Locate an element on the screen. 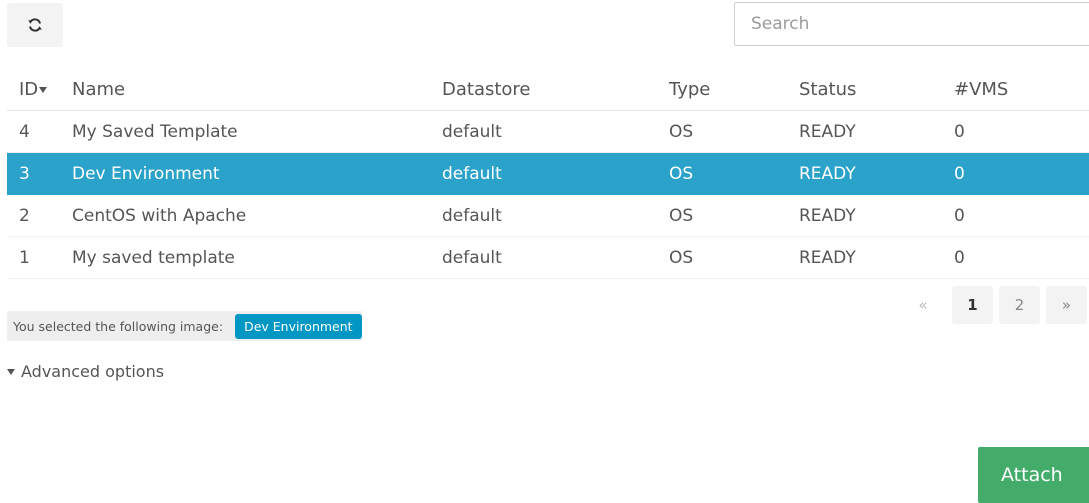  advanced-options-label: Advanced options is located at coordinates (93, 371).